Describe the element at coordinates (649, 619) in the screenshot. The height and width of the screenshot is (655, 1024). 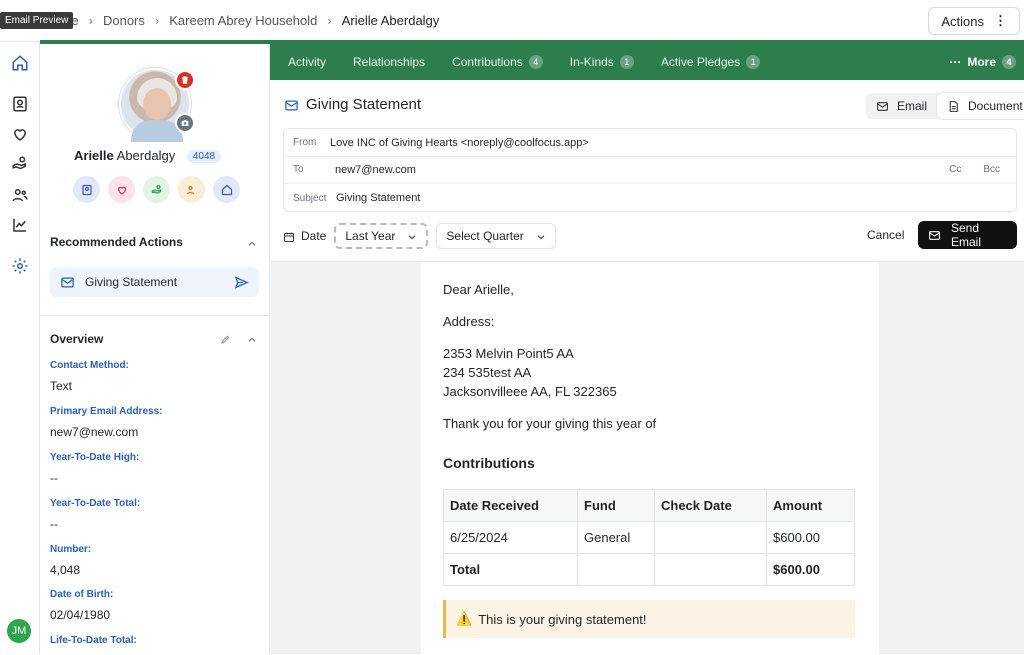
I see `statement-notice: ⚠️ This is your giving statement!` at that location.